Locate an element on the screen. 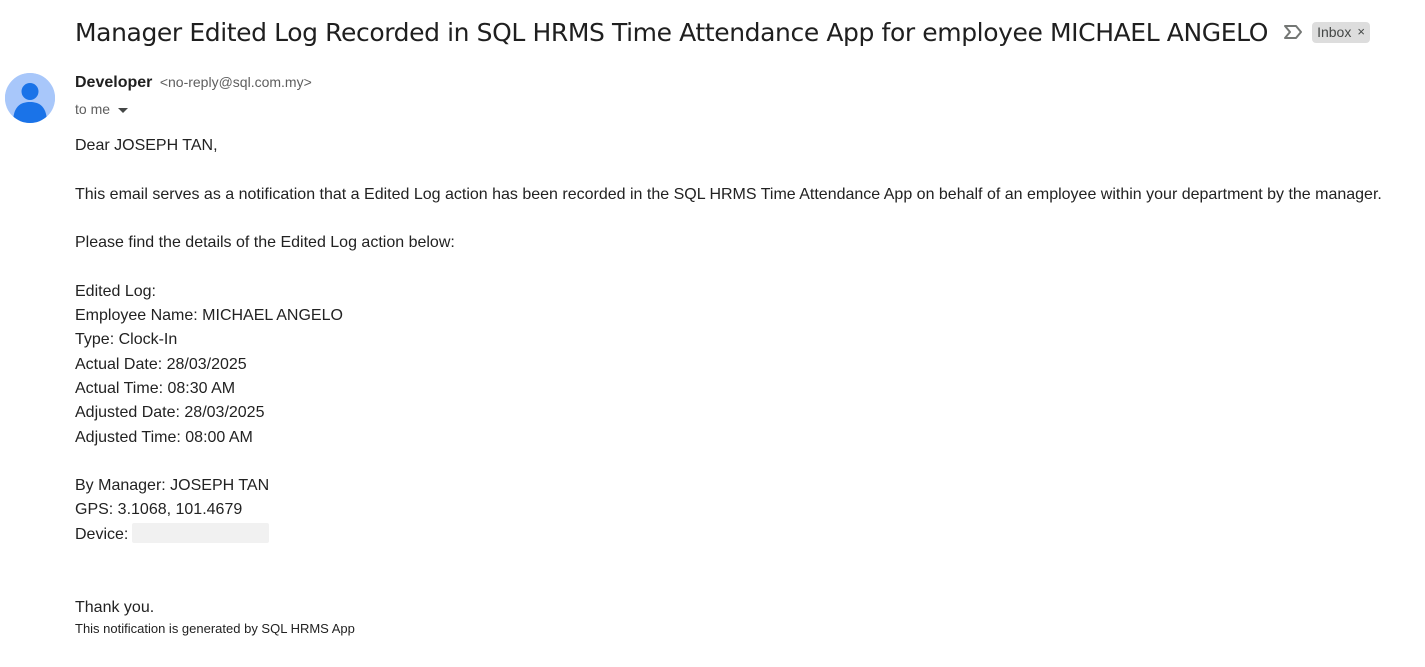 The height and width of the screenshot is (667, 1425). device-line: Device: is located at coordinates (747, 534).